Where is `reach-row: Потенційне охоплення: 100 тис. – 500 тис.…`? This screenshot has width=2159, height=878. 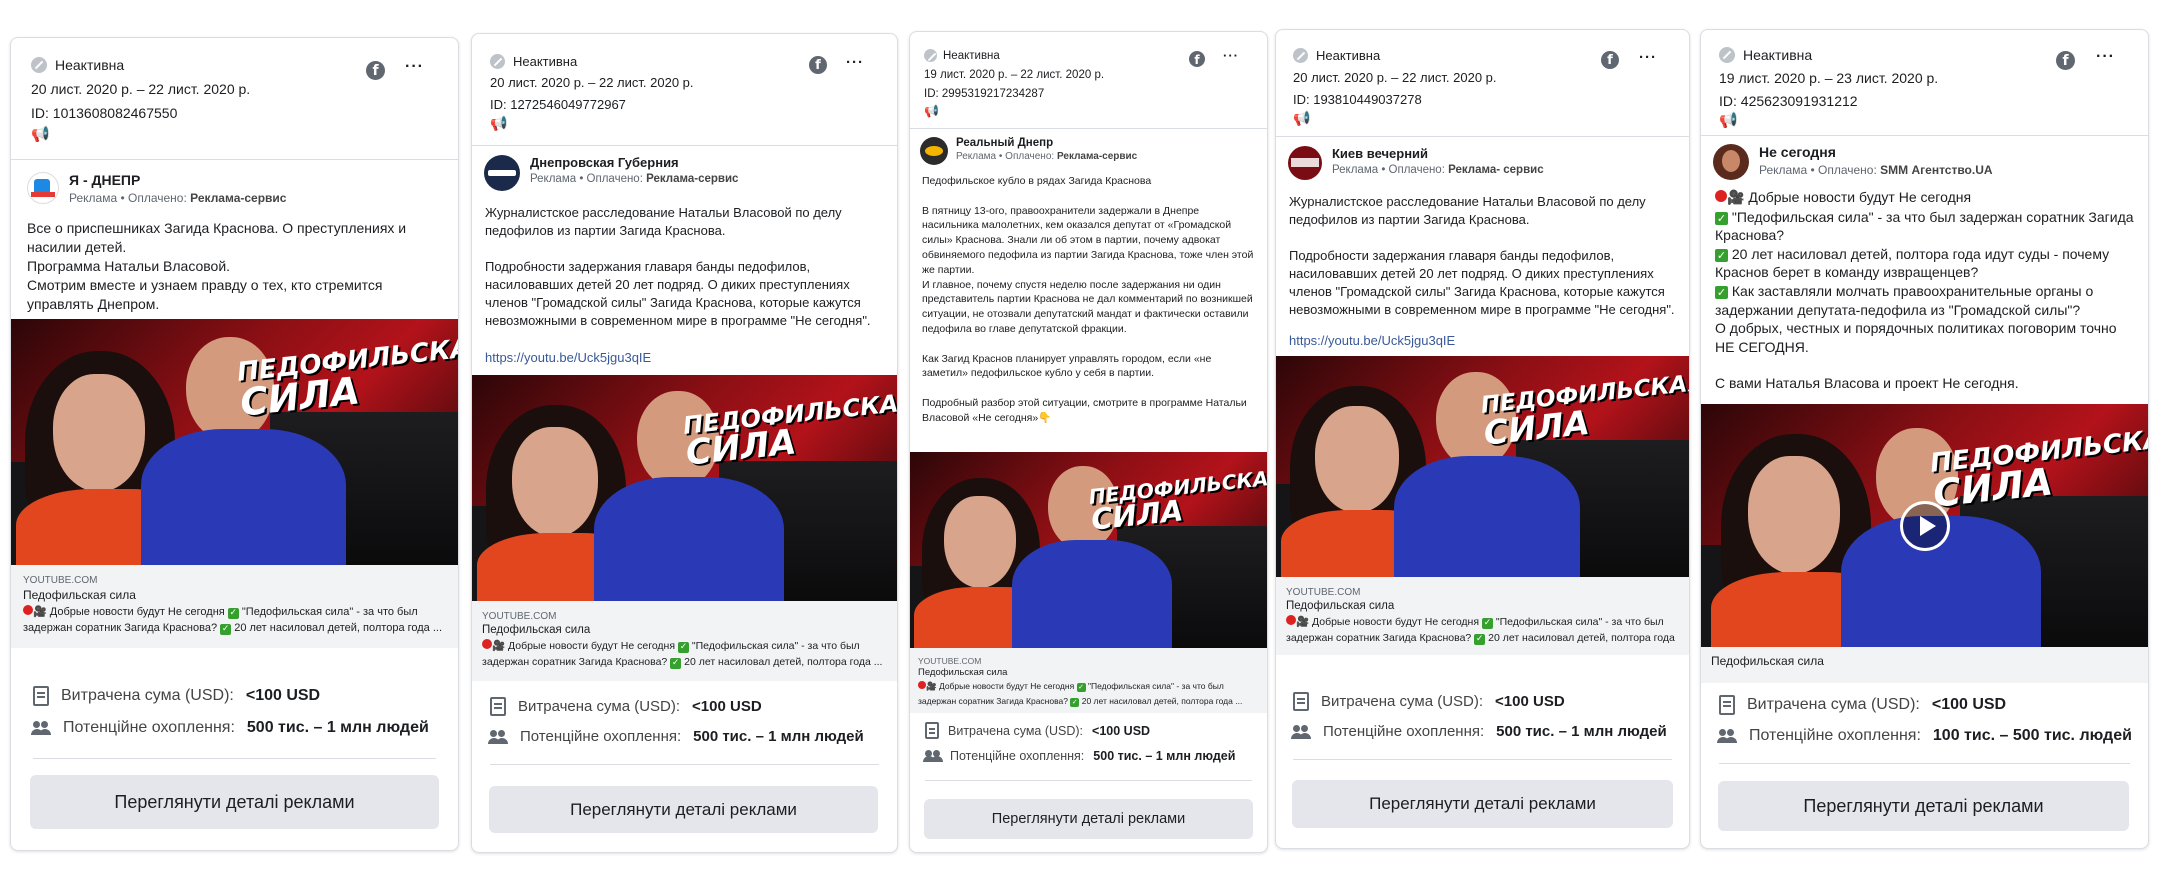
reach-row: Потенційне охоплення: 100 тис. – 500 тис.… is located at coordinates (1924, 736).